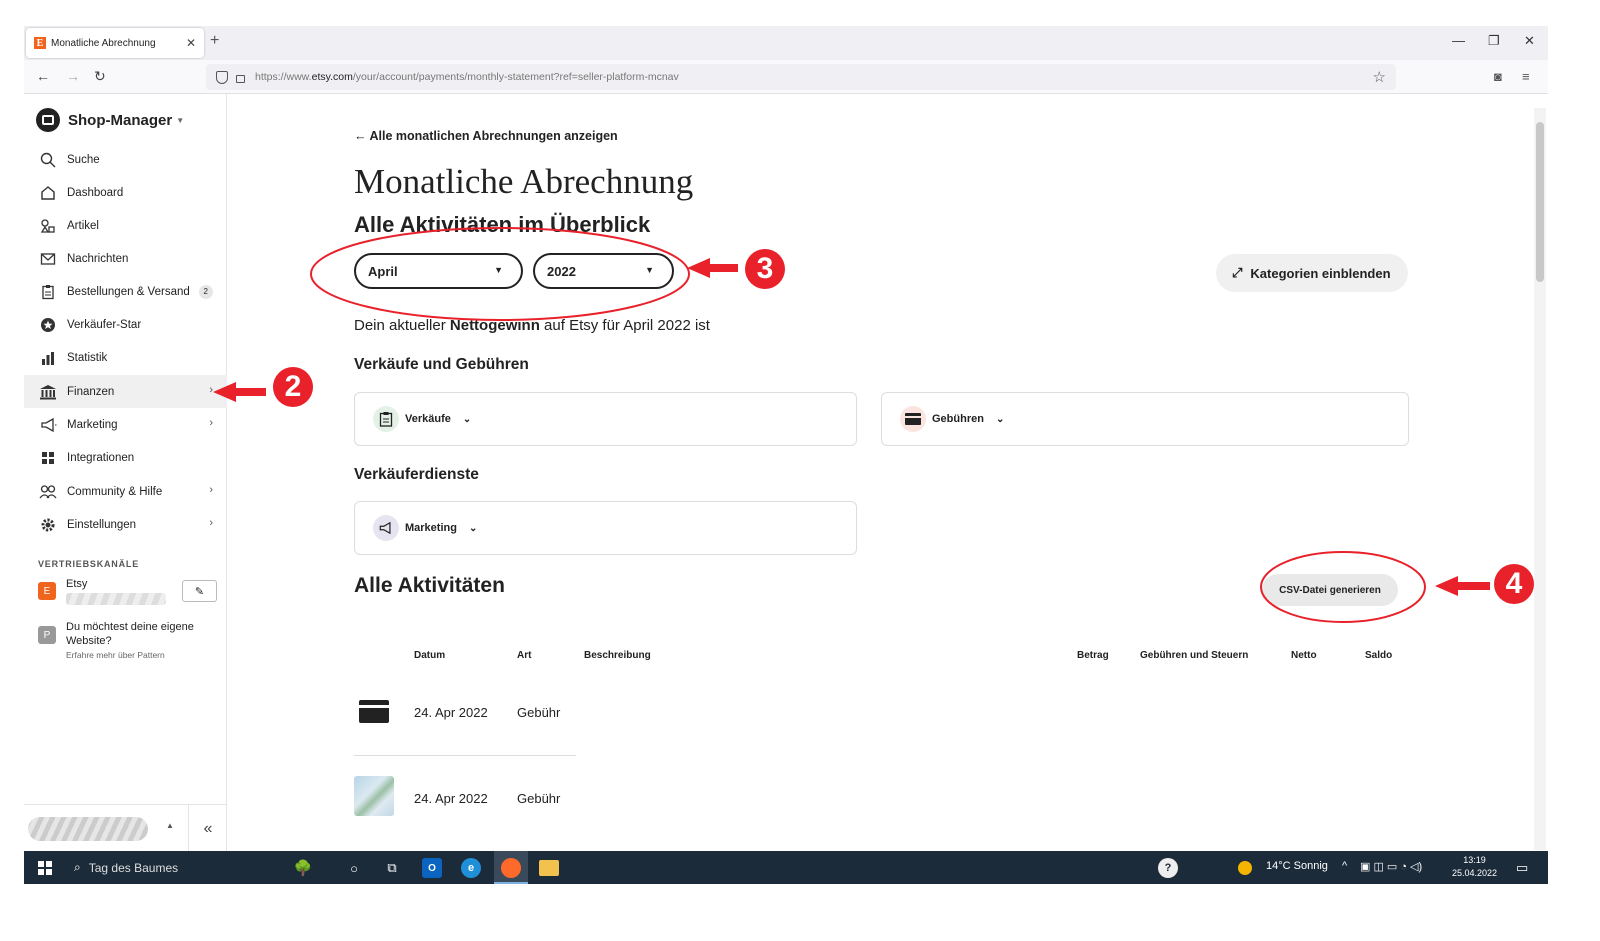  Describe the element at coordinates (125, 225) in the screenshot. I see `sidebar-item-artikel: Artikel` at that location.